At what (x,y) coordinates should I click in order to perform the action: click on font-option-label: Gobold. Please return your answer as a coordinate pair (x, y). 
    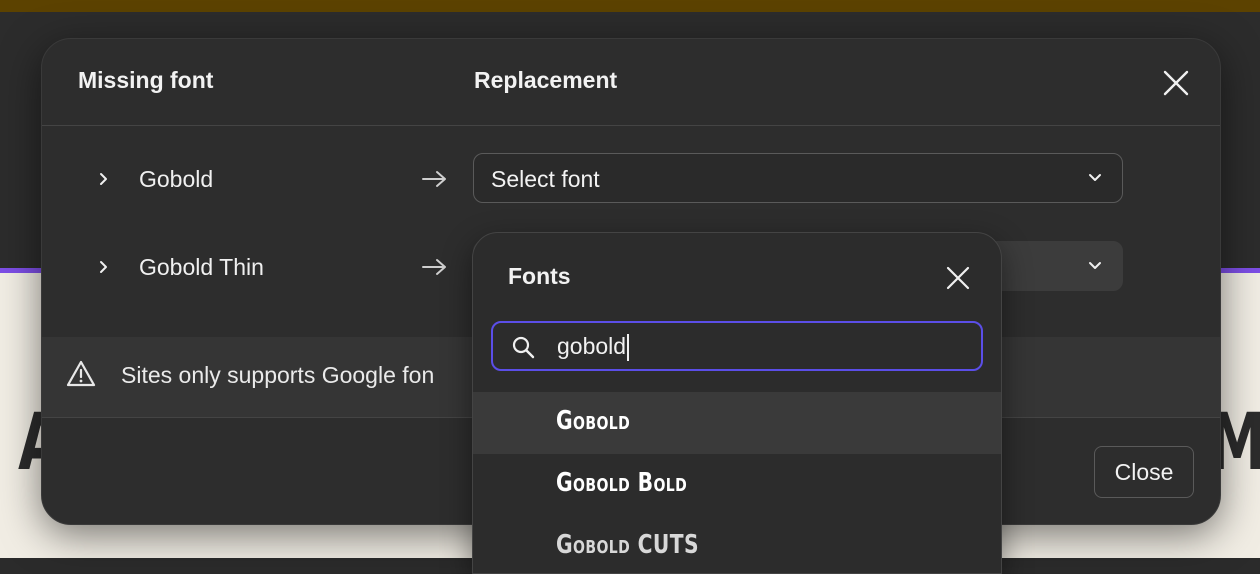
    Looking at the image, I should click on (593, 421).